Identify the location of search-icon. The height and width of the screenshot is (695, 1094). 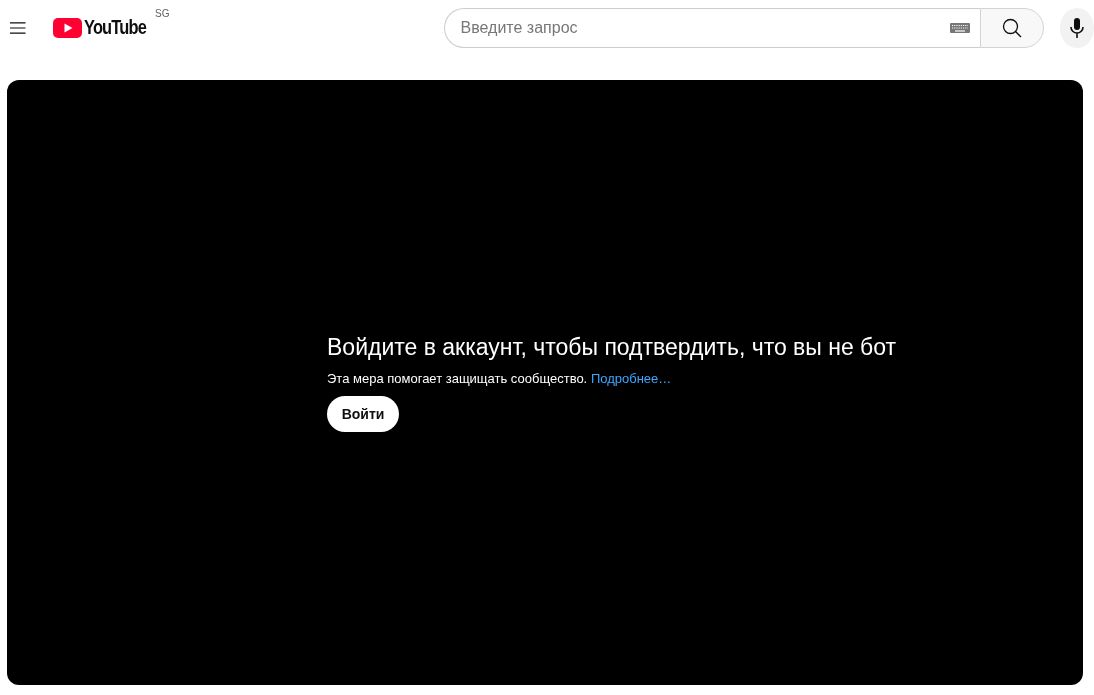
(1011, 28).